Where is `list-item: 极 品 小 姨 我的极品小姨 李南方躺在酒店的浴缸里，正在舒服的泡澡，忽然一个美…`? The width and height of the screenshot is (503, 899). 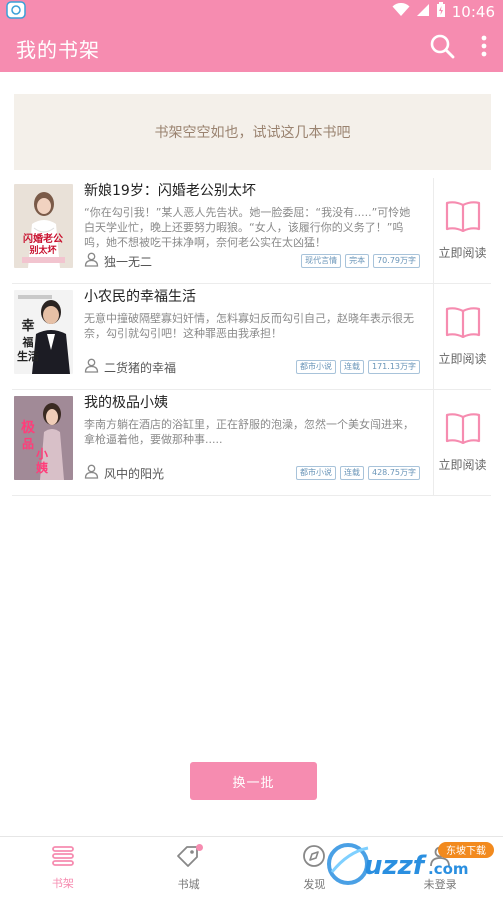 list-item: 极 品 小 姨 我的极品小姨 李南方躺在酒店的浴缸里，正在舒服的泡澡，忽然一个美… is located at coordinates (251, 443).